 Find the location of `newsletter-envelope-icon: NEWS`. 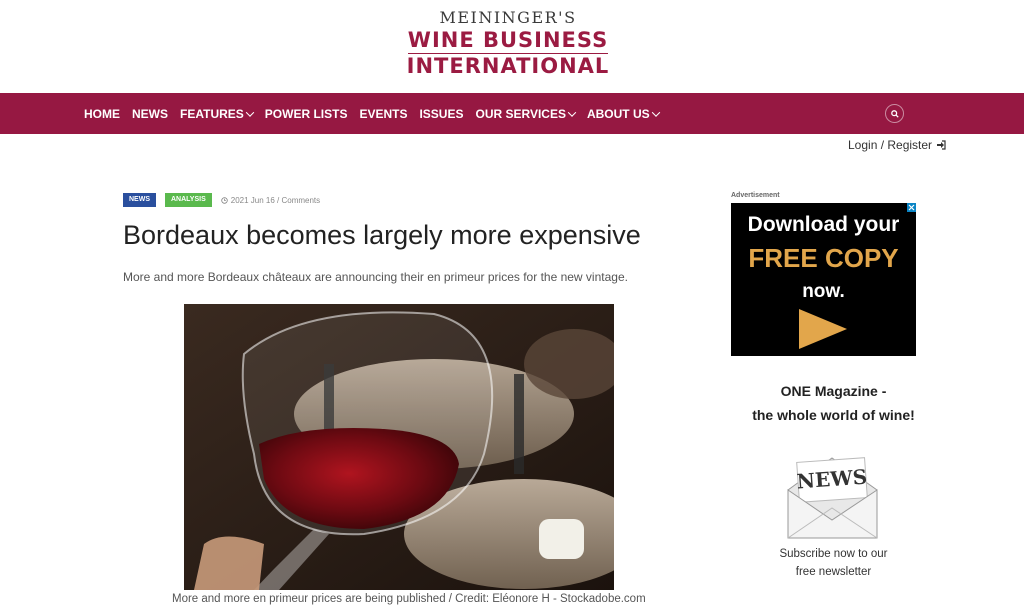

newsletter-envelope-icon: NEWS is located at coordinates (832, 498).